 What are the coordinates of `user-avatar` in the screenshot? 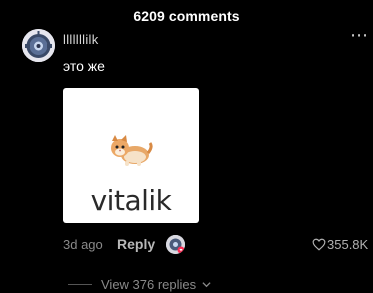 It's located at (38, 45).